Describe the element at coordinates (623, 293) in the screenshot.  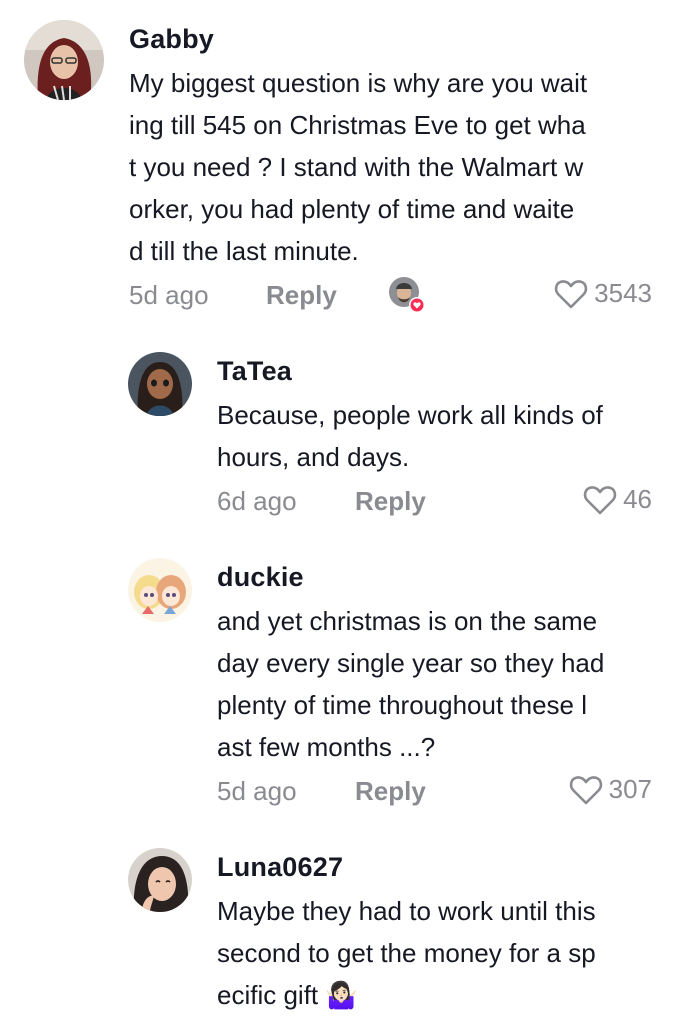
I see `like-count: 3543` at that location.